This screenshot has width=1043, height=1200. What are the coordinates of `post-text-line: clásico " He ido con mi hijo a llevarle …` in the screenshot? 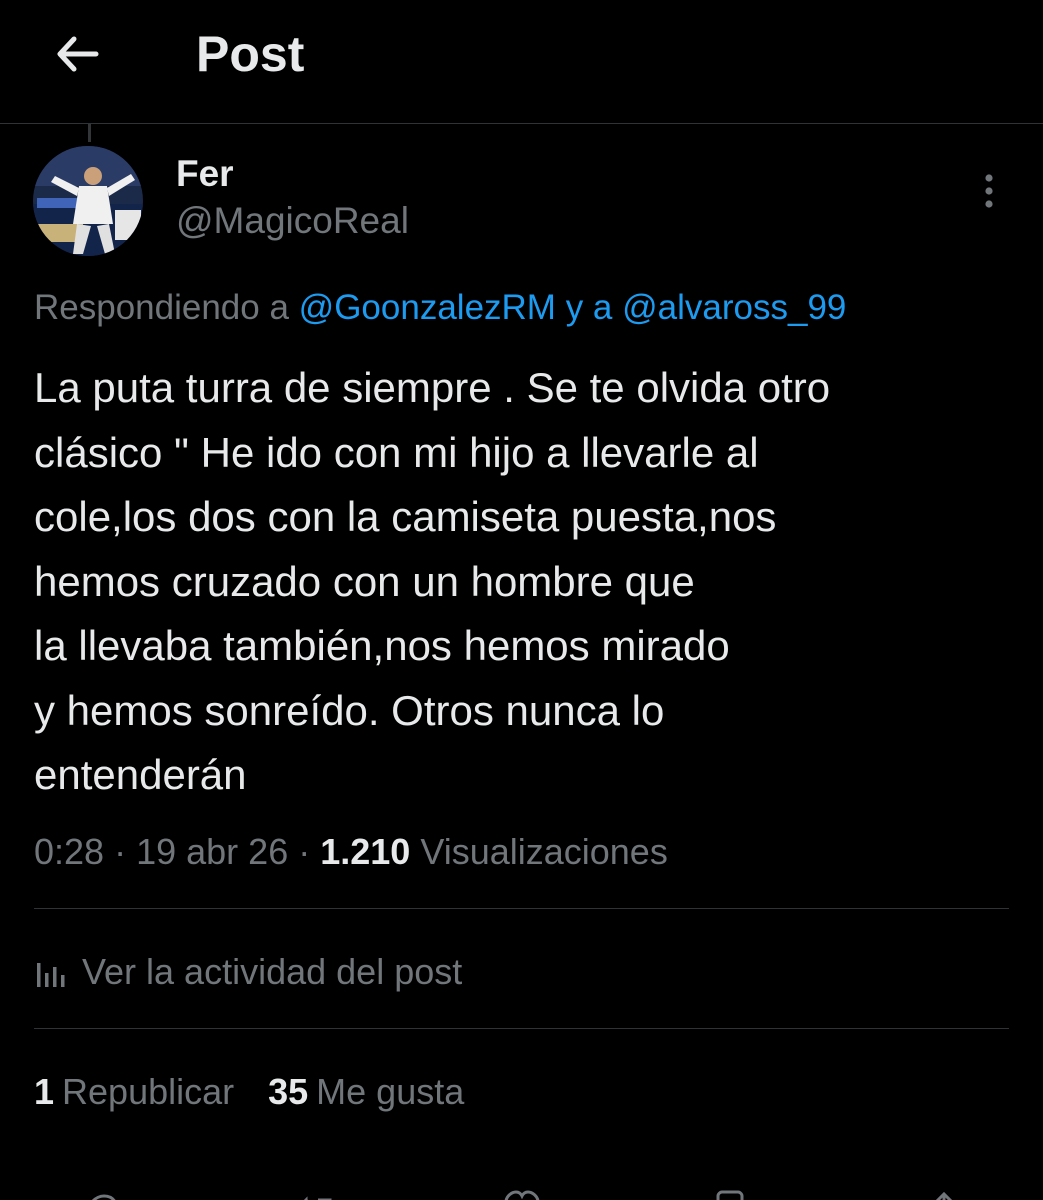 It's located at (396, 452).